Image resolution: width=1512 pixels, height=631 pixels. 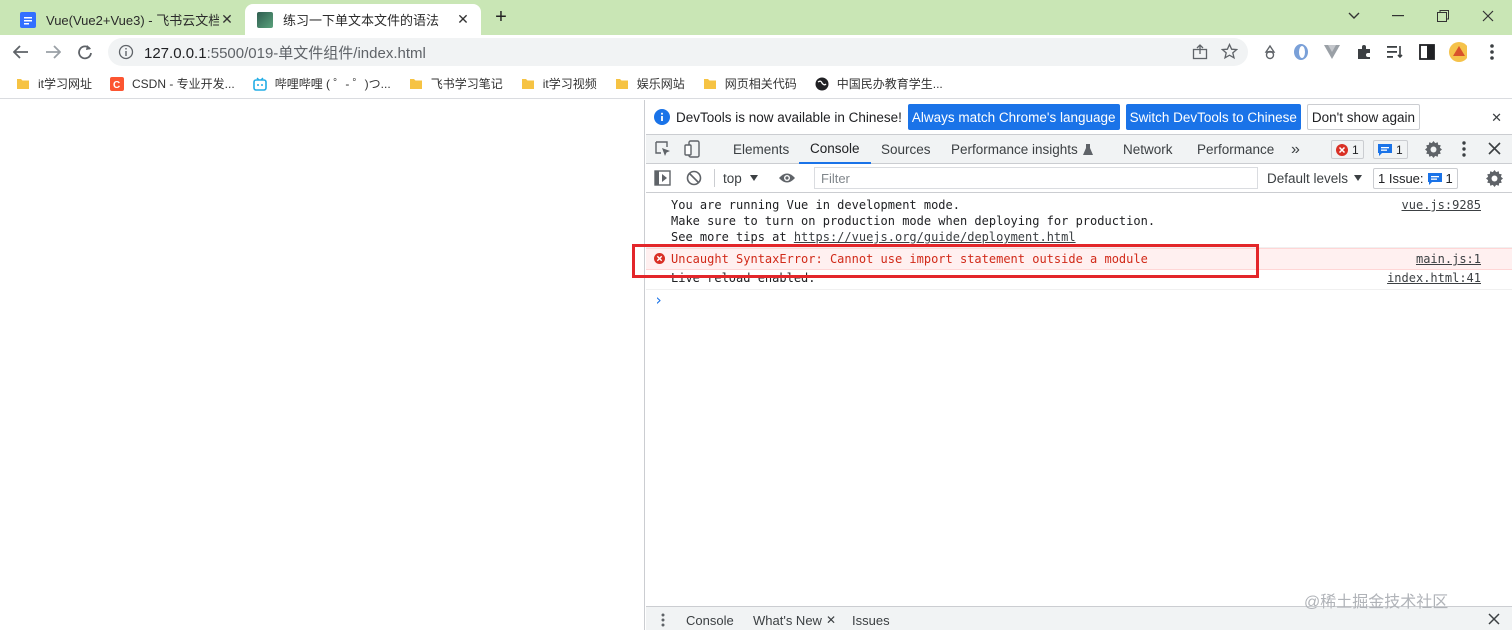 What do you see at coordinates (21, 52) in the screenshot?
I see `back-button` at bounding box center [21, 52].